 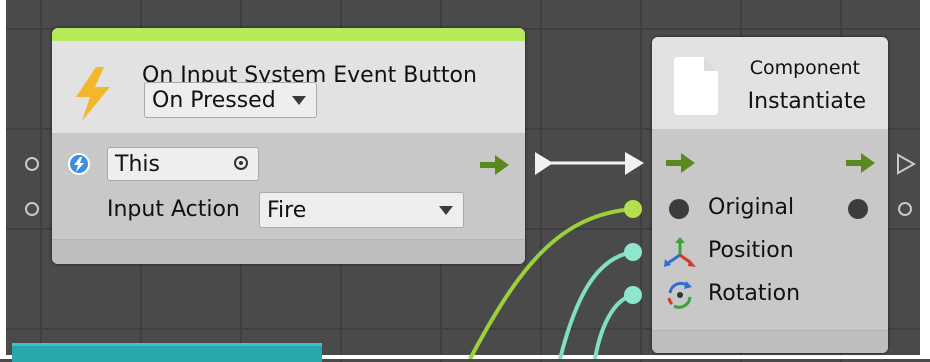 I want to click on filled-dot-icon, so click(x=679, y=209).